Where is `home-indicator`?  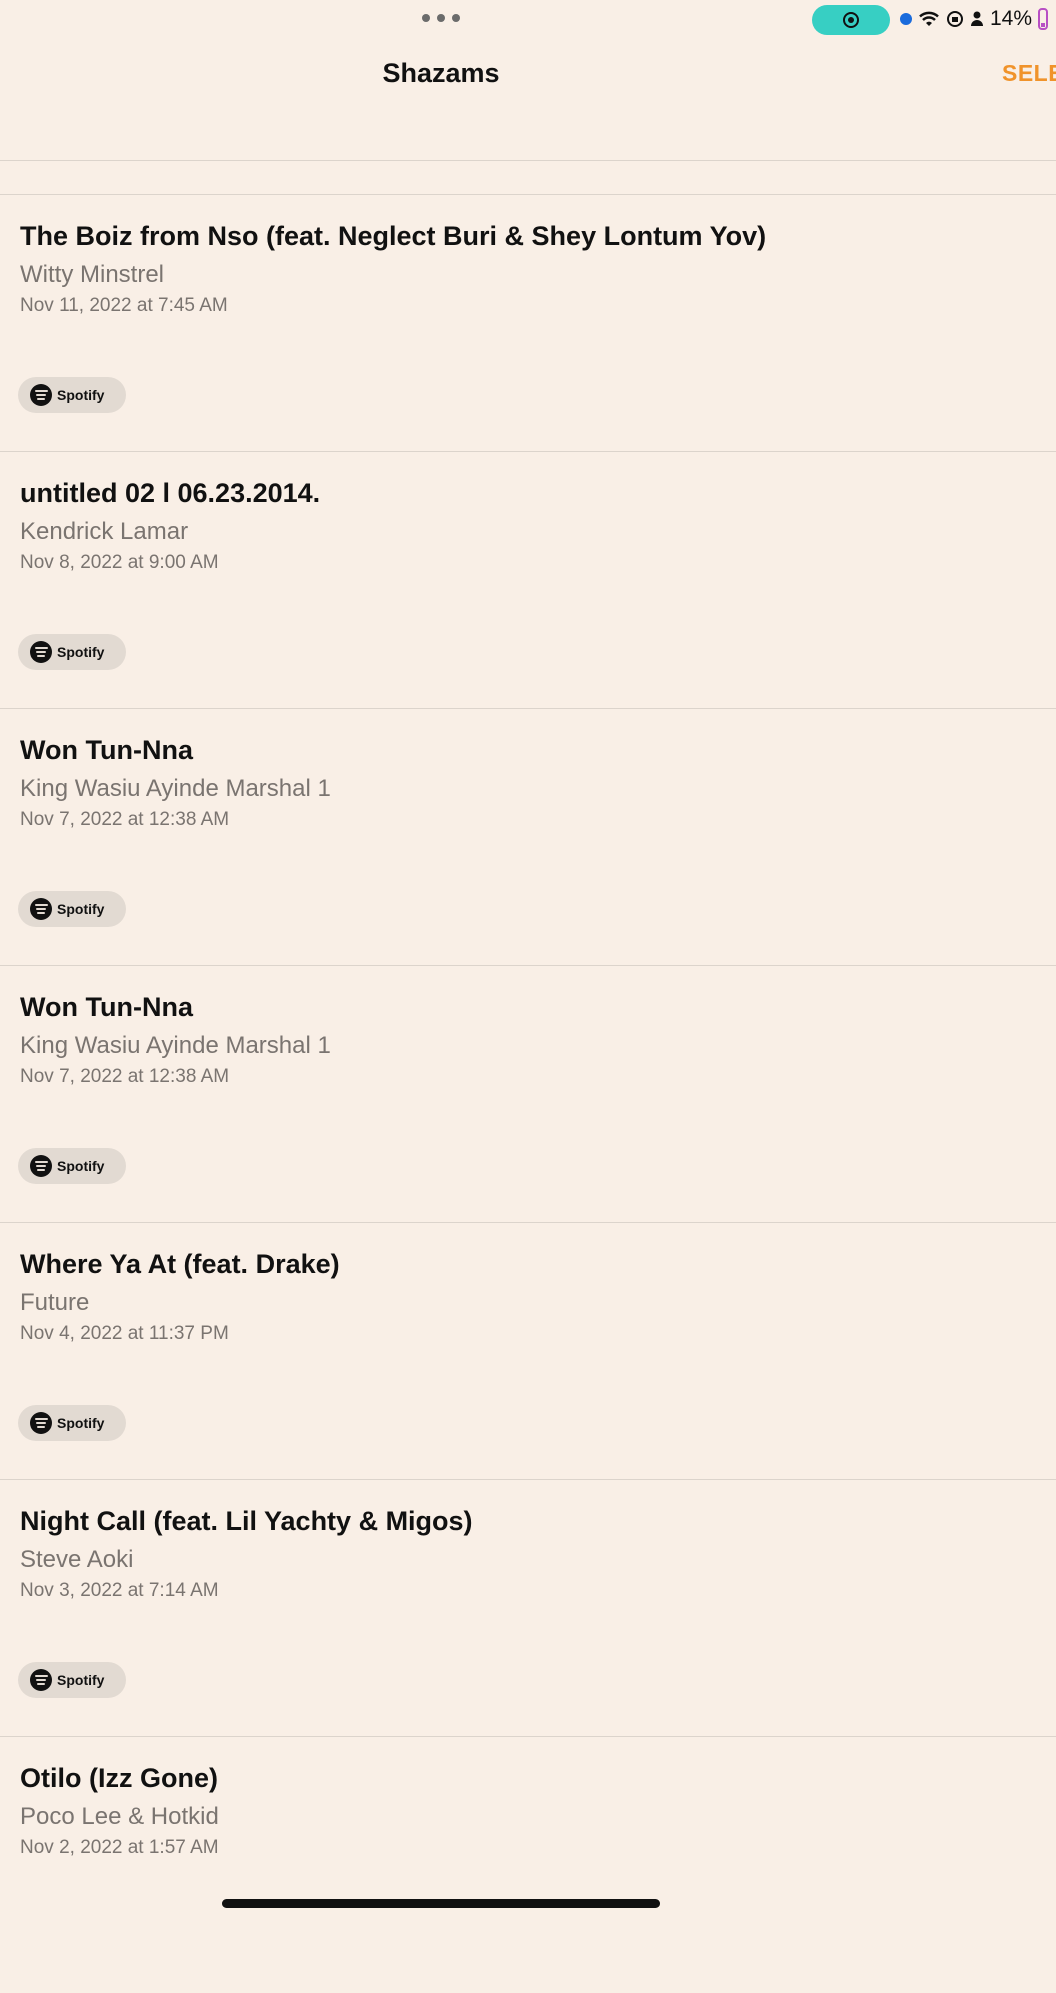 home-indicator is located at coordinates (441, 1903).